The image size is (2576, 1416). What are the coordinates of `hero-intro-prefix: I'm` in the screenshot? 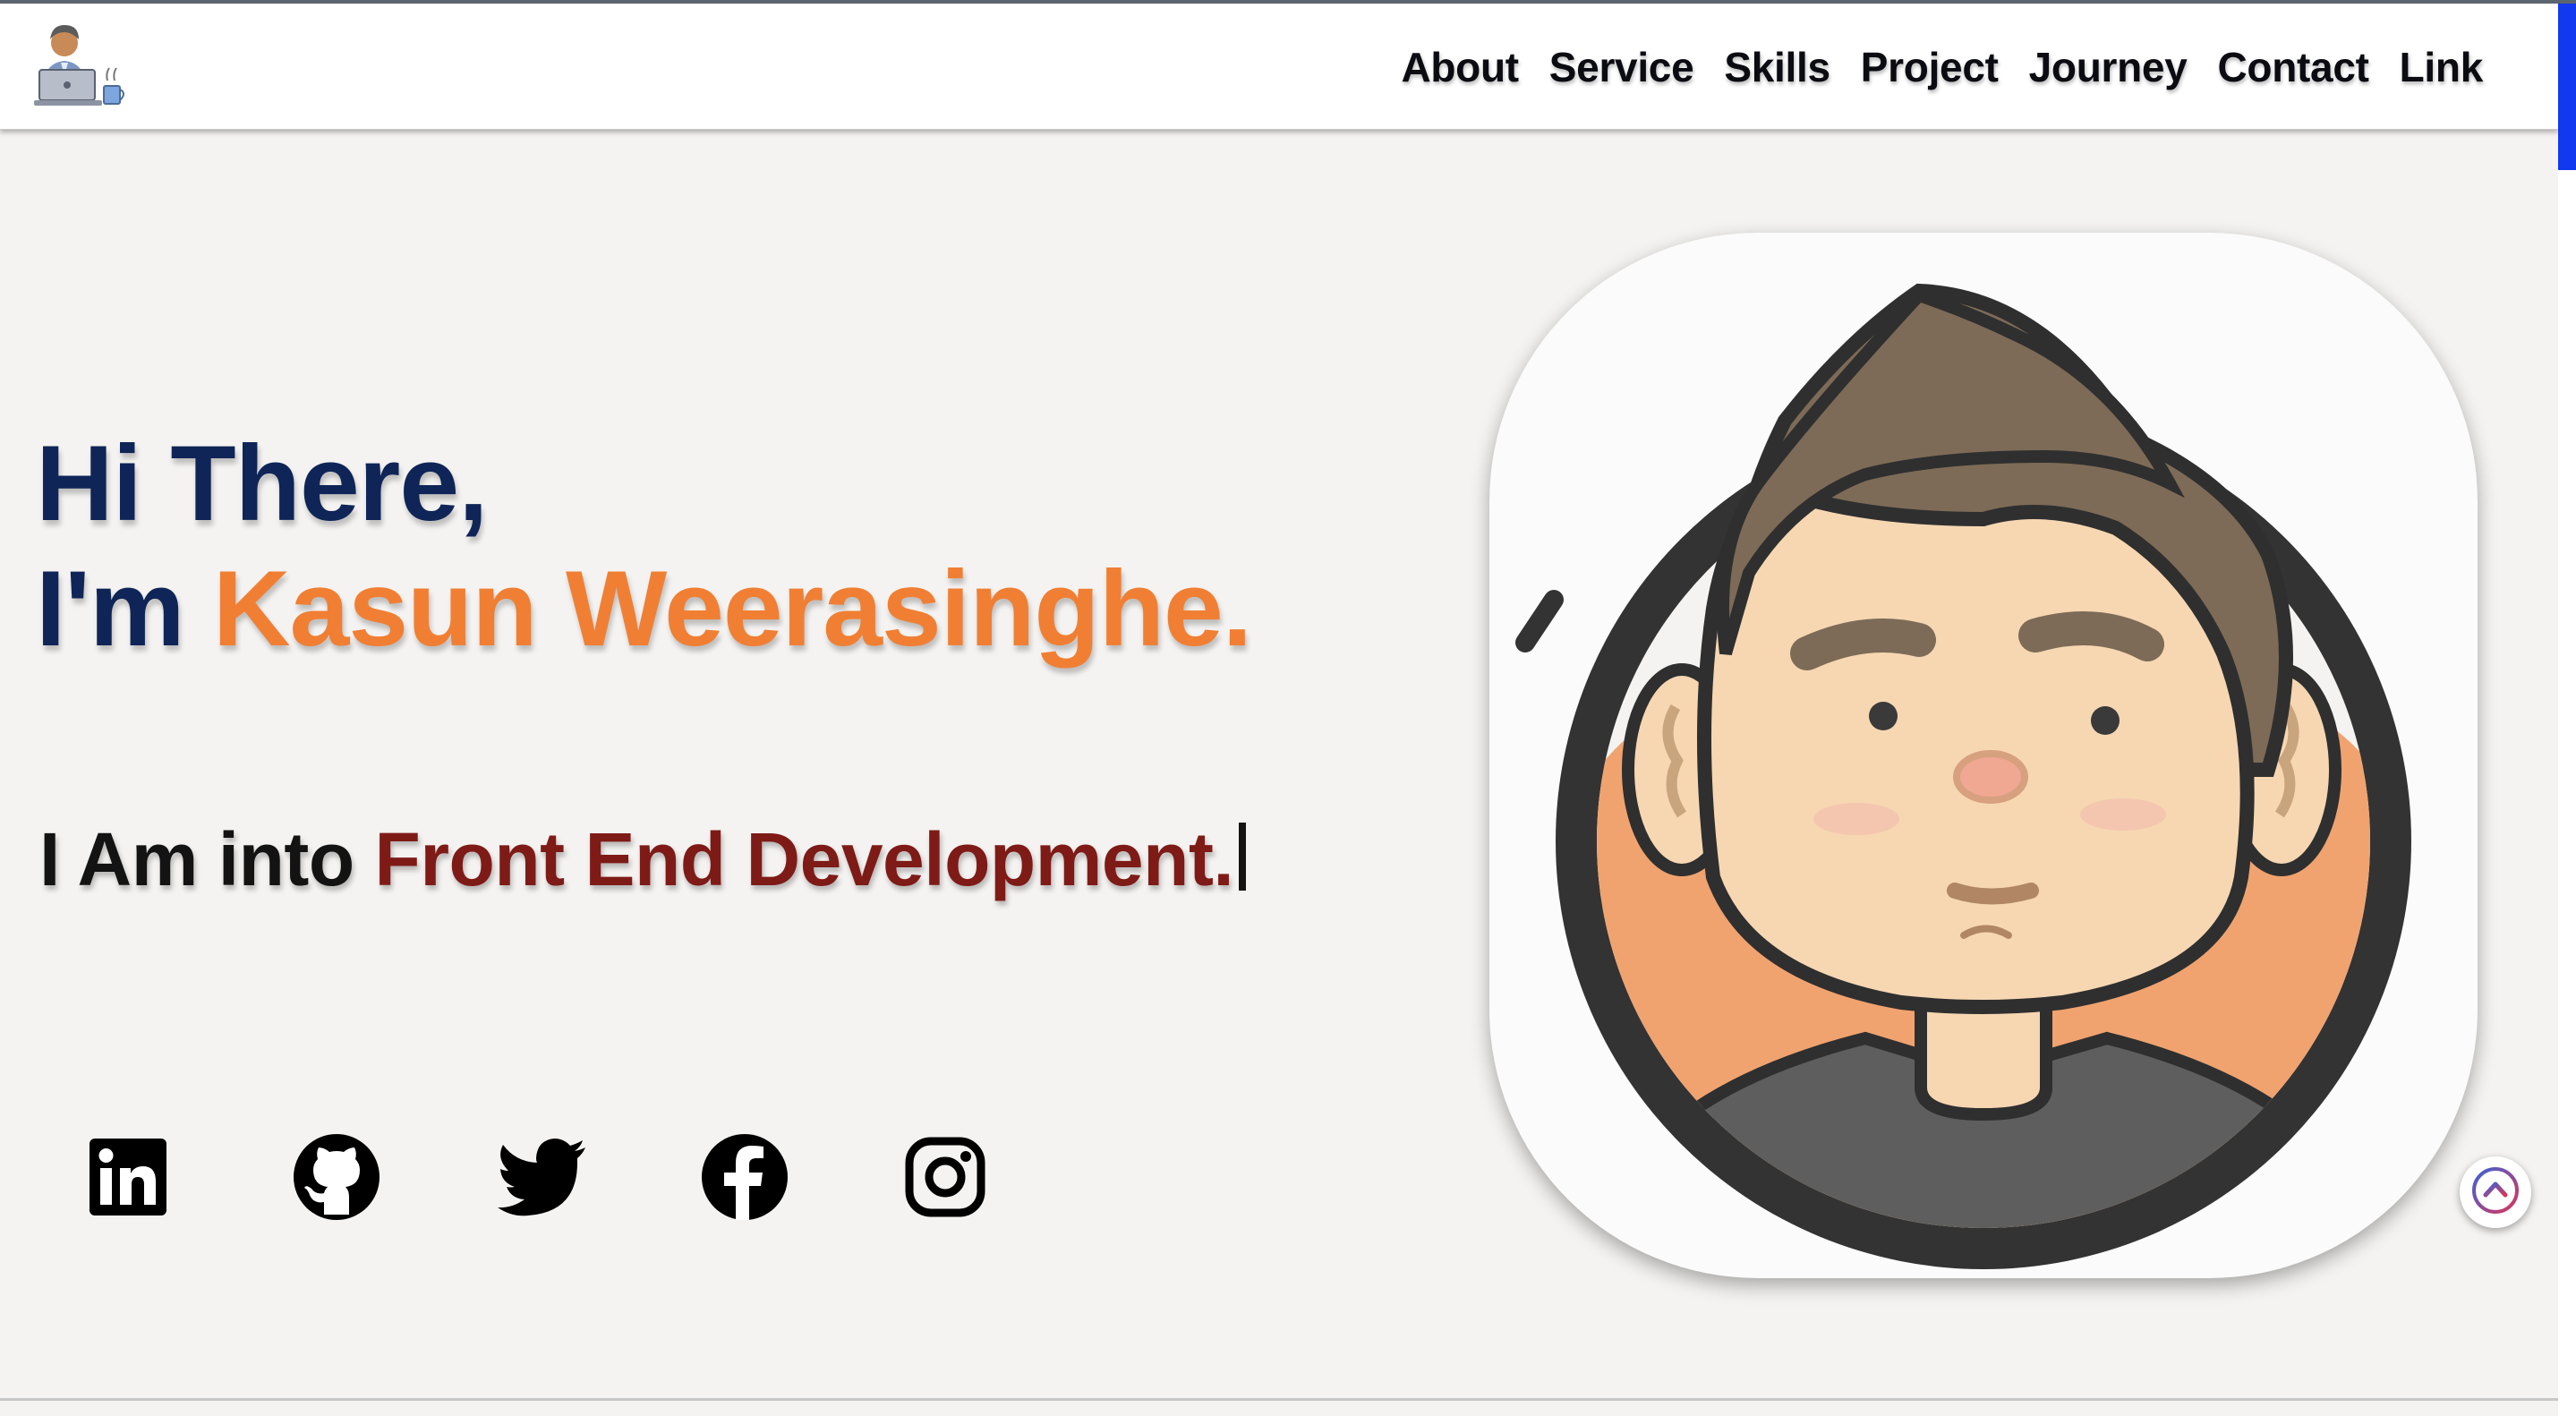 It's located at (124, 609).